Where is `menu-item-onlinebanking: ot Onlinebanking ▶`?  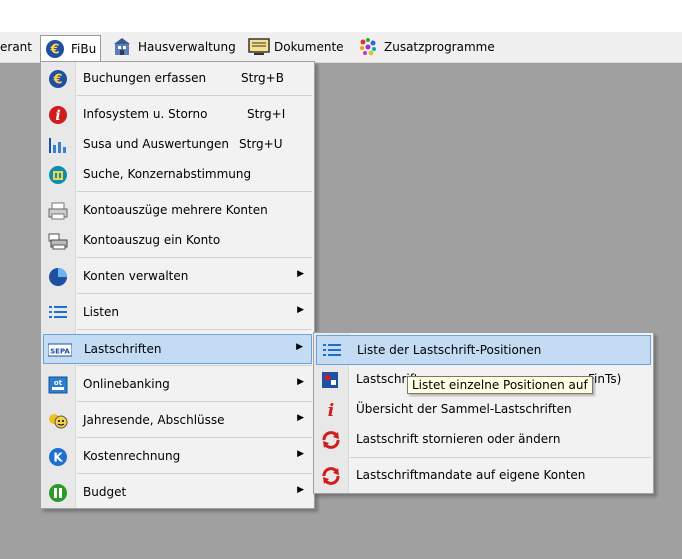 menu-item-onlinebanking: ot Onlinebanking ▶ is located at coordinates (177, 385).